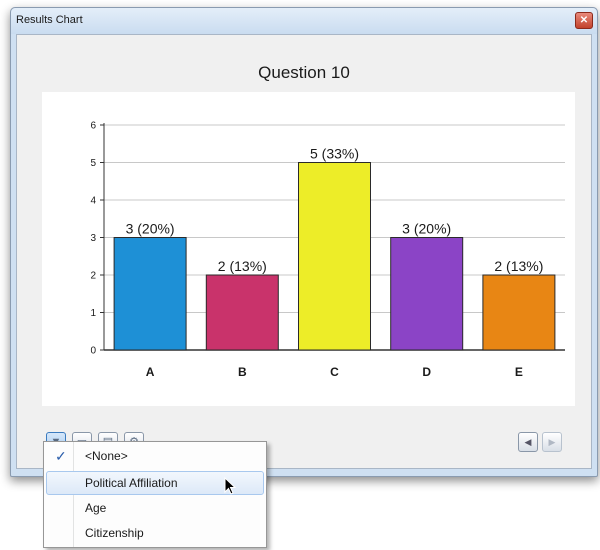  What do you see at coordinates (93, 351) in the screenshot?
I see `y-tick-label: 0` at bounding box center [93, 351].